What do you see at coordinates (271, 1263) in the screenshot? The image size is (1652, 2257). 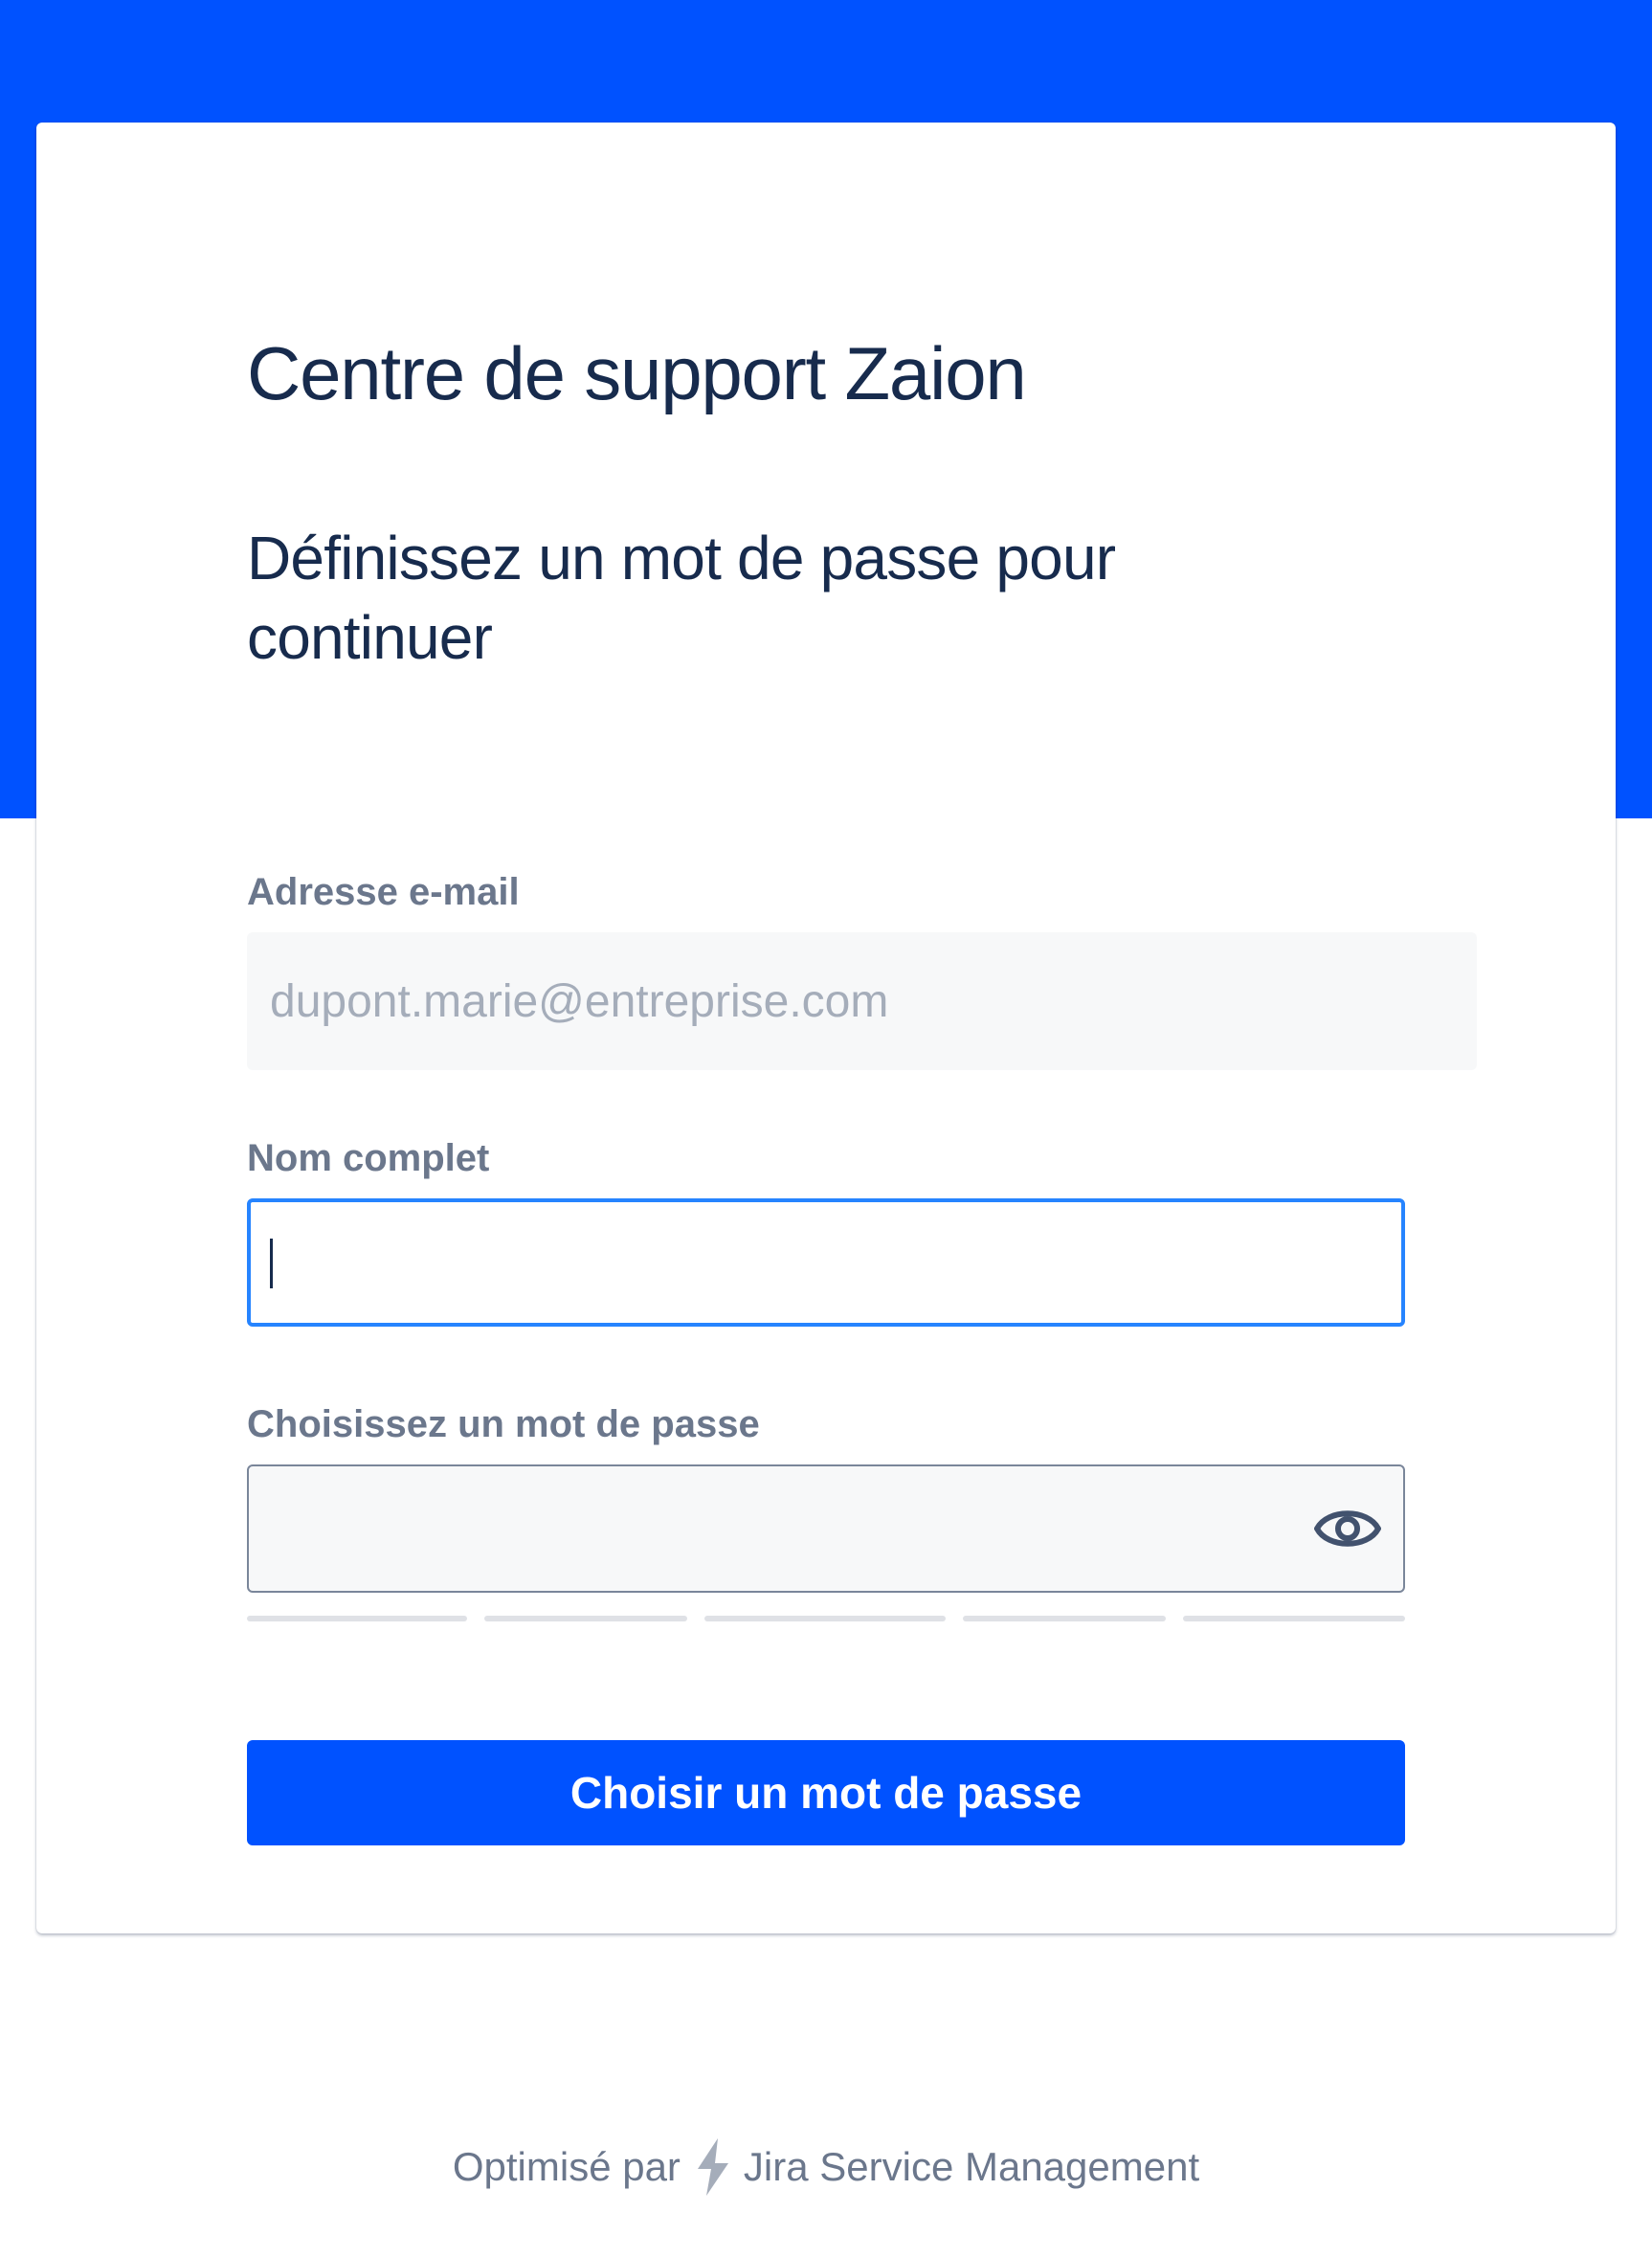 I see `text-caret` at bounding box center [271, 1263].